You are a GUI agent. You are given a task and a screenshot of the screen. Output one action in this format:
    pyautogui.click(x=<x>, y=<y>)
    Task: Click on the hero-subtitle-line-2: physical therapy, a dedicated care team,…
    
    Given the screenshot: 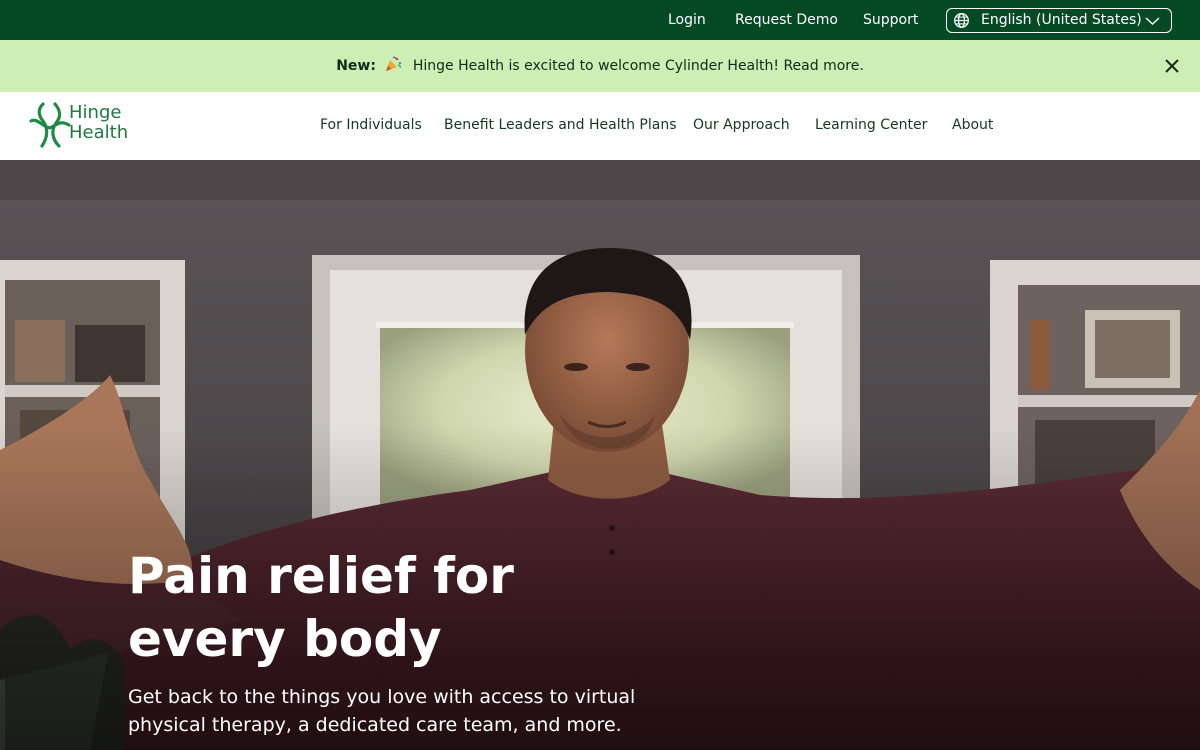 What is the action you would take?
    pyautogui.click(x=375, y=725)
    